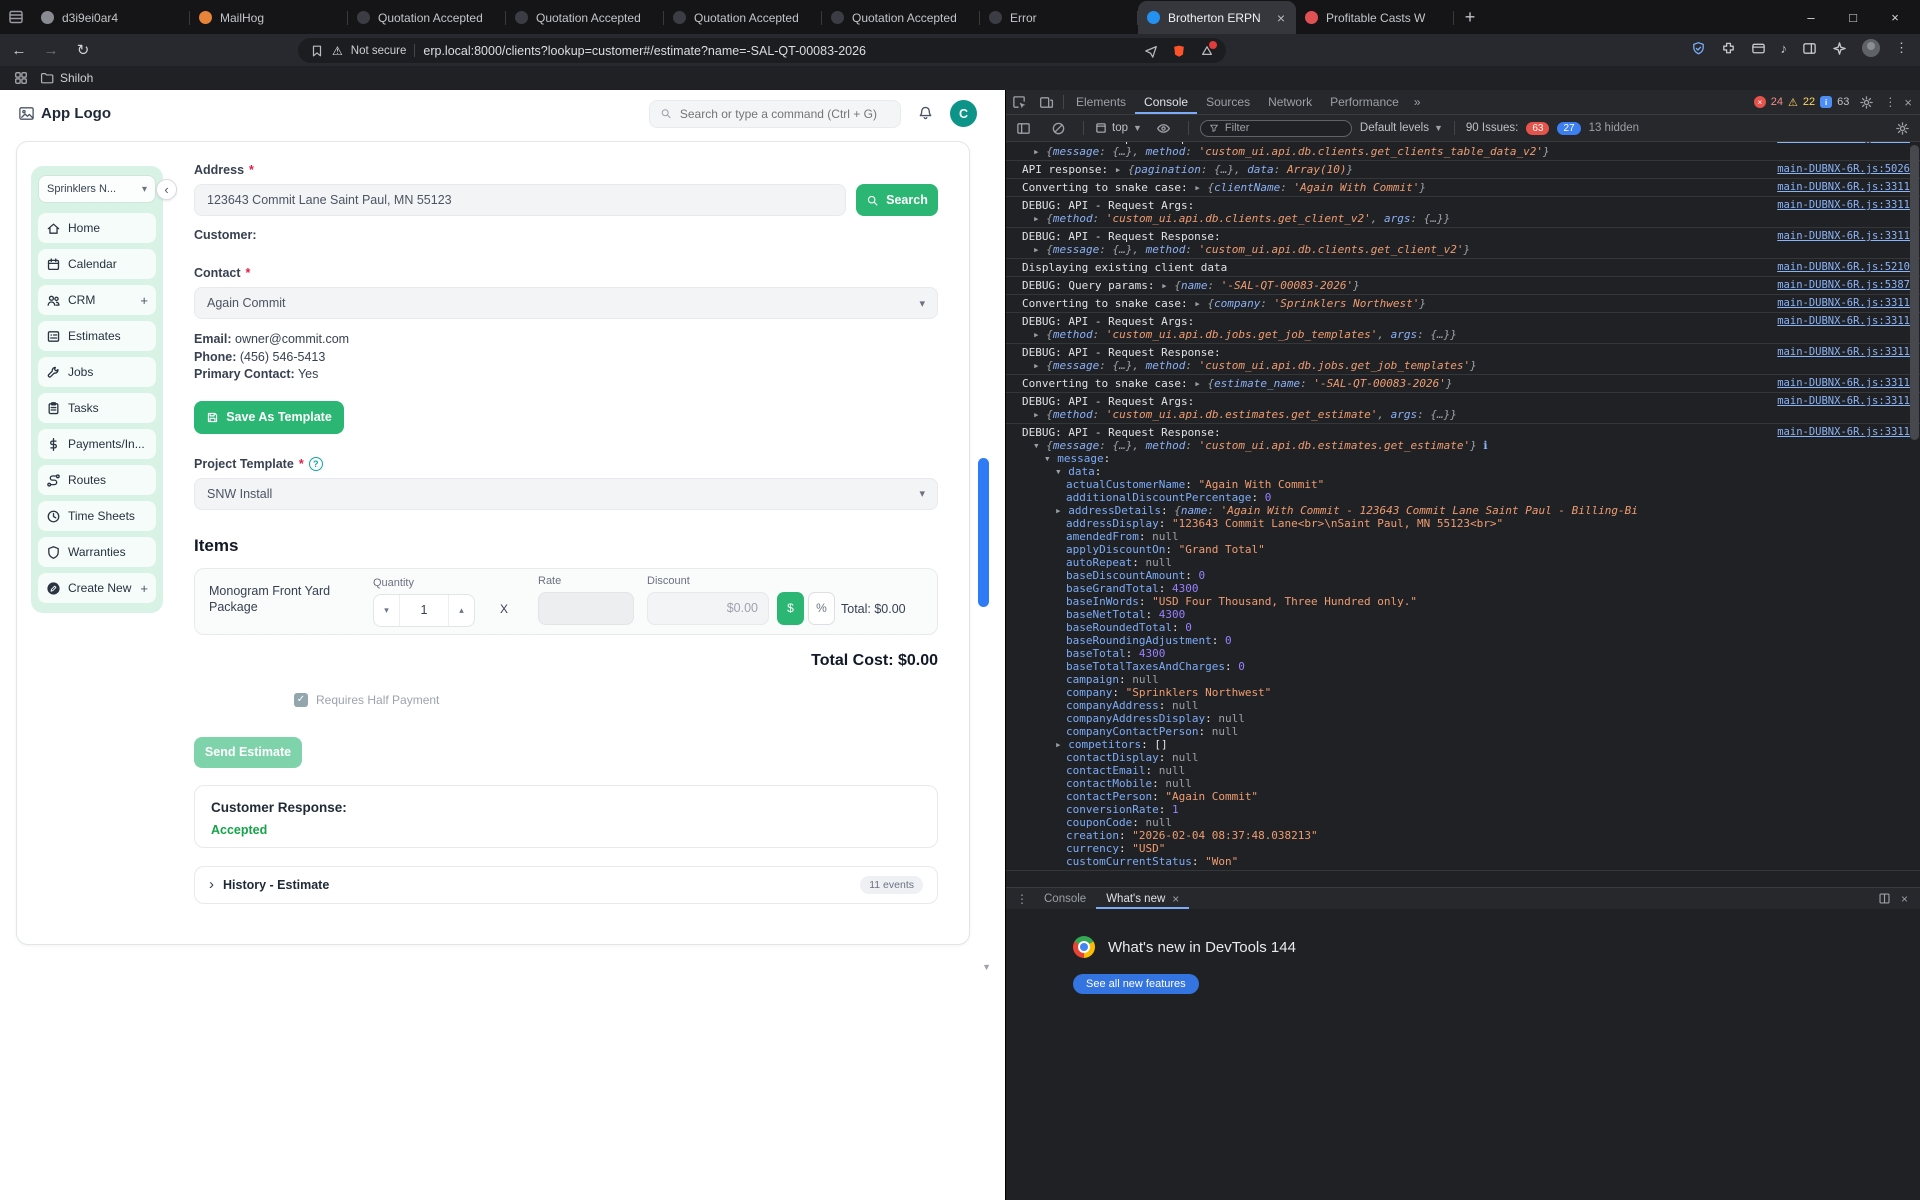  What do you see at coordinates (1151, 51) in the screenshot?
I see `send-icon` at bounding box center [1151, 51].